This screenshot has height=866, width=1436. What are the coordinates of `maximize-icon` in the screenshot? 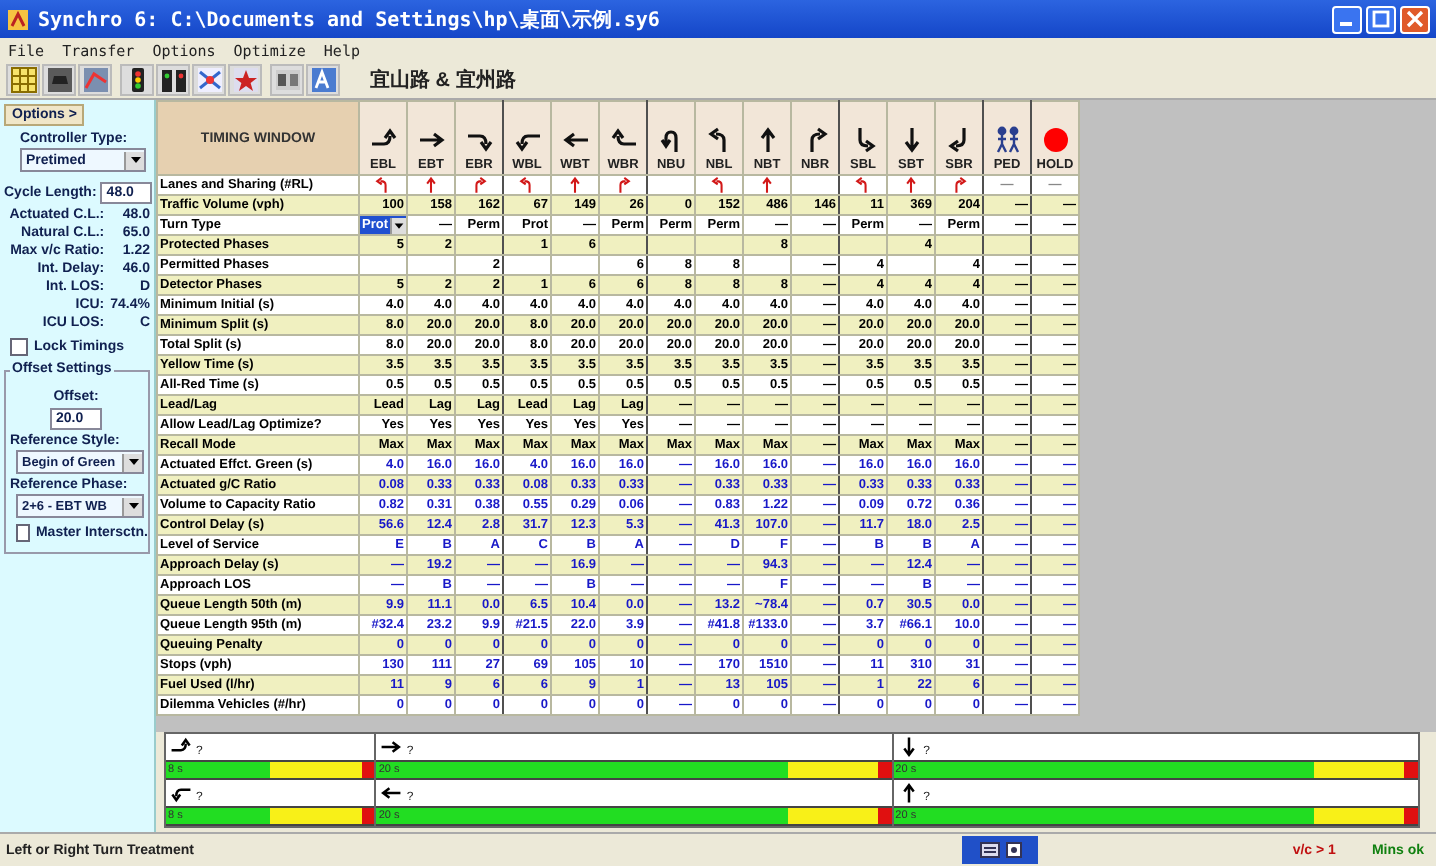 It's located at (1381, 19).